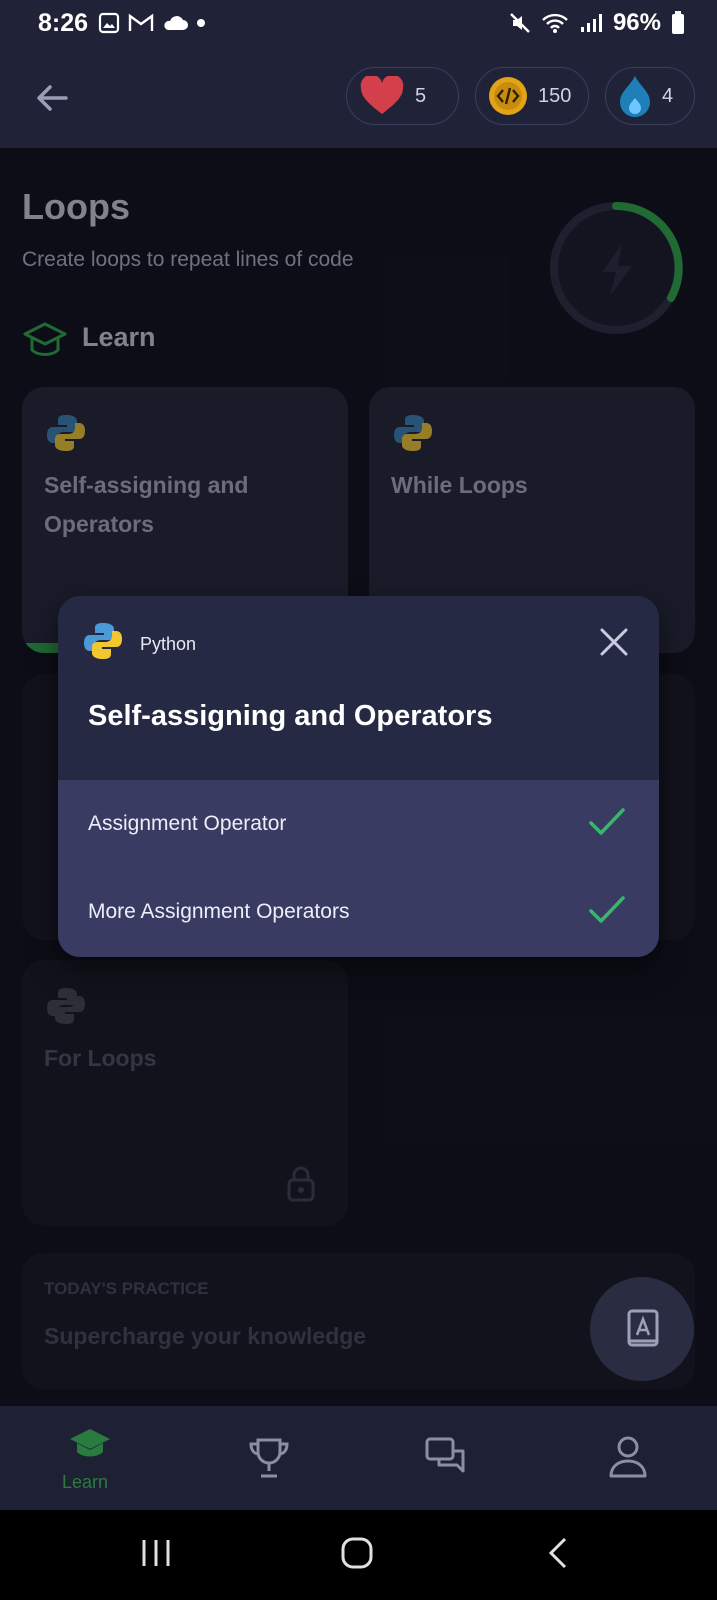 This screenshot has height=1600, width=717. What do you see at coordinates (119, 337) in the screenshot?
I see `section-label-learn: Learn` at bounding box center [119, 337].